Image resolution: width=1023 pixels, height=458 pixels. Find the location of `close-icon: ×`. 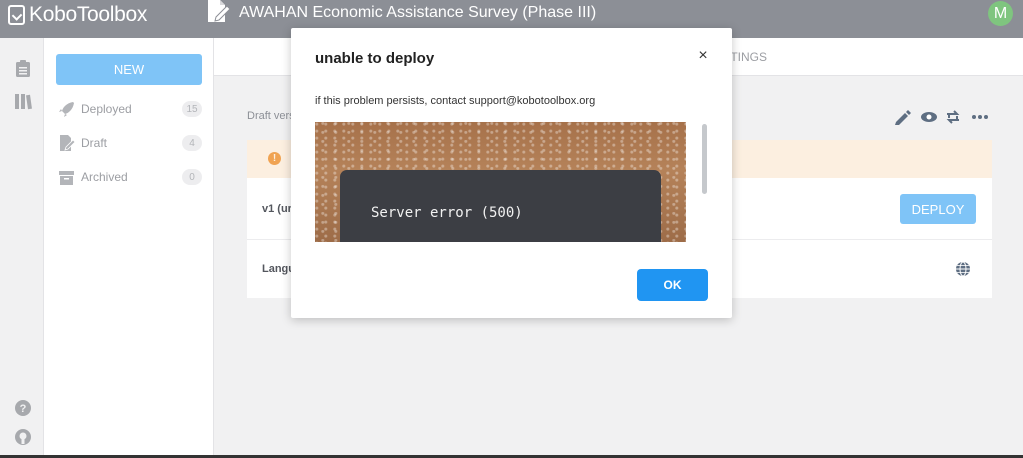

close-icon: × is located at coordinates (703, 56).